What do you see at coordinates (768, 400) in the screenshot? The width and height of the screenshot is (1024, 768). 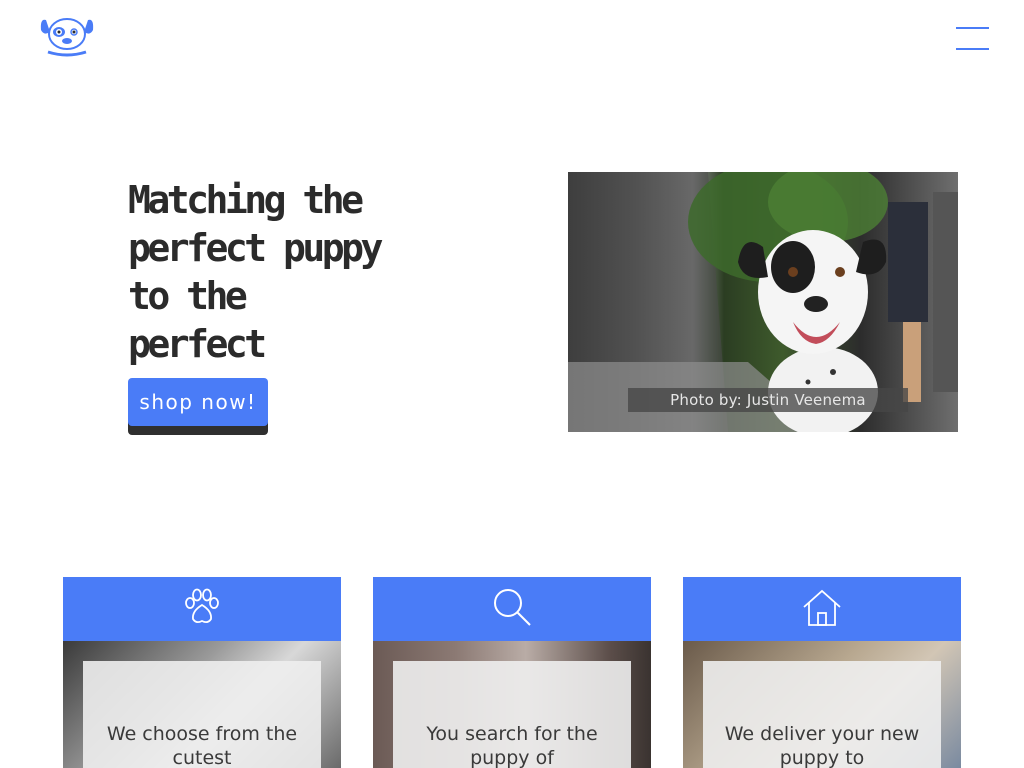 I see `photo-caption: Photo by: Justin Veenema` at bounding box center [768, 400].